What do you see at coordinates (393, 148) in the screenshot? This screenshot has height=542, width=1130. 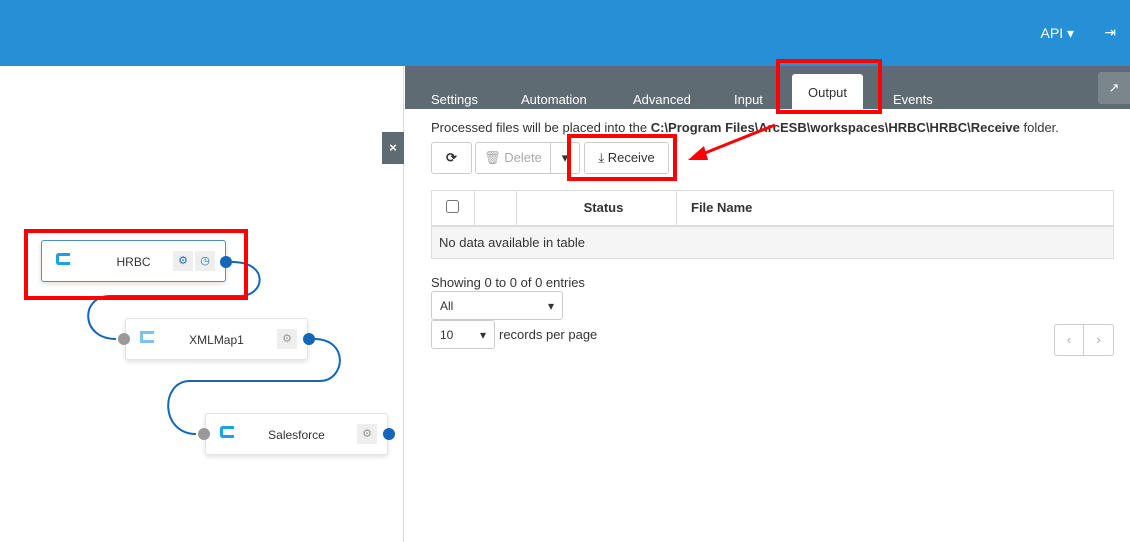 I see `close-panel-button: ×` at bounding box center [393, 148].